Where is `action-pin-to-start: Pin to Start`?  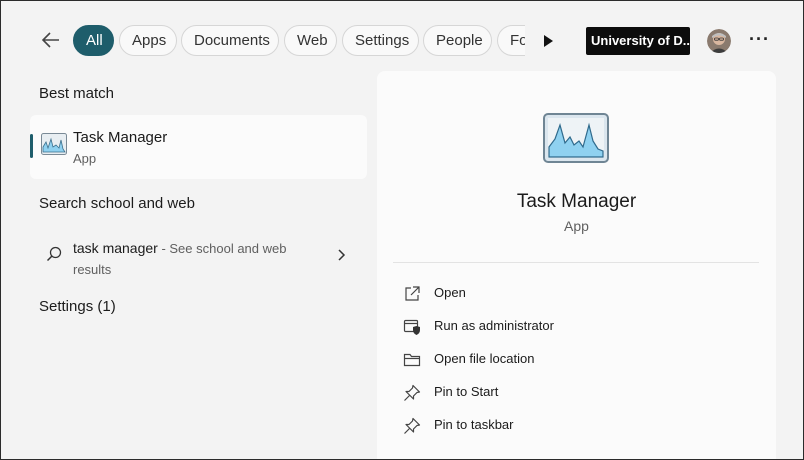
action-pin-to-start: Pin to Start is located at coordinates (573, 393).